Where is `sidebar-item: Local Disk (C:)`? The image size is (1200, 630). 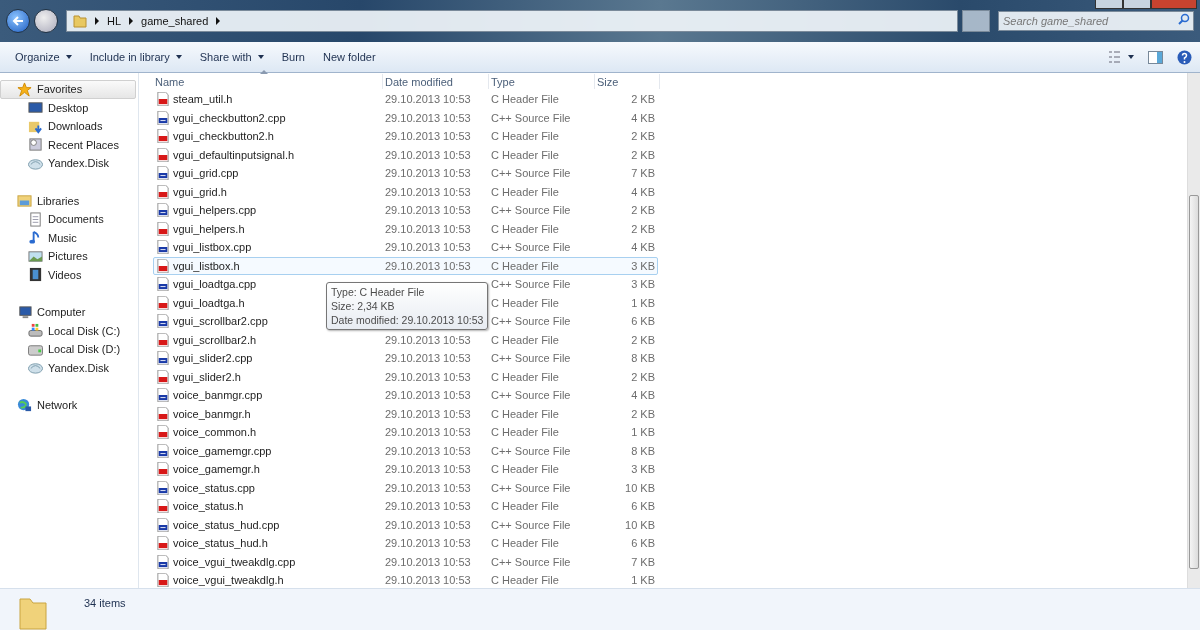 sidebar-item: Local Disk (C:) is located at coordinates (68, 330).